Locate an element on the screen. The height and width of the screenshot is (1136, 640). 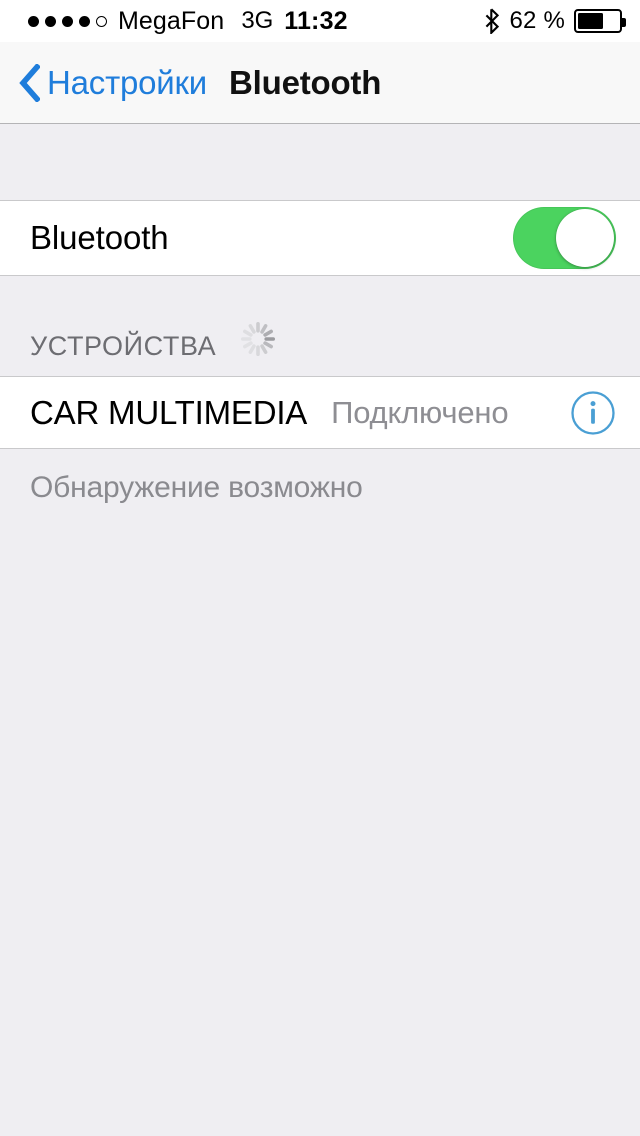
status-bar-right: 62 % is located at coordinates (555, 21).